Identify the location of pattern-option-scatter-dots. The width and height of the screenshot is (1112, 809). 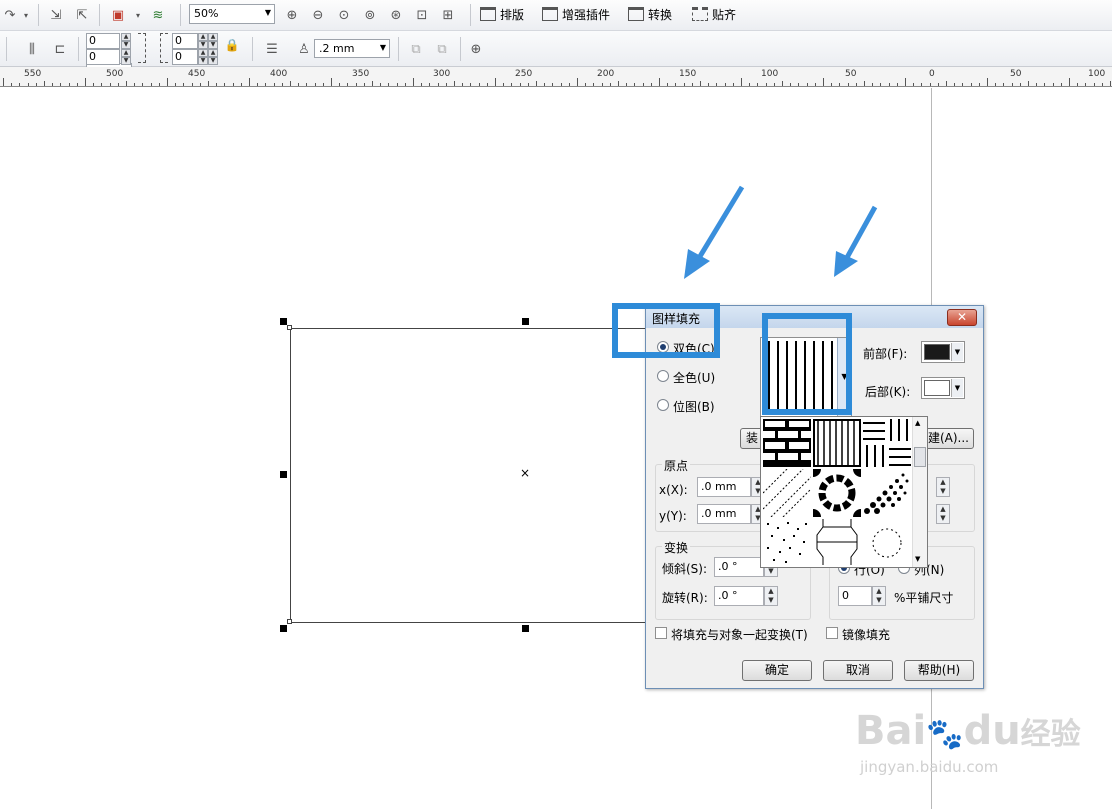
(787, 542).